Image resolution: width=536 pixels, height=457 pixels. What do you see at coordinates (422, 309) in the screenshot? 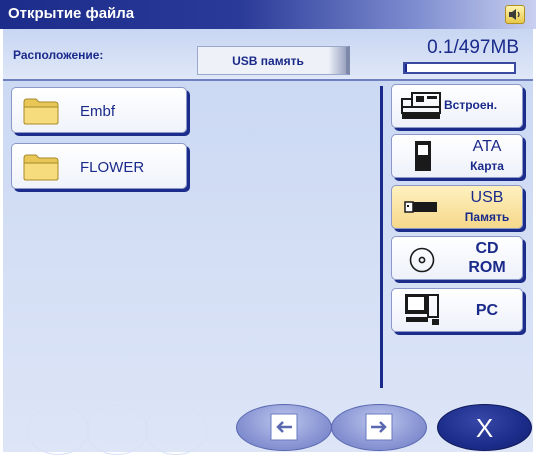
I see `pc-icon` at bounding box center [422, 309].